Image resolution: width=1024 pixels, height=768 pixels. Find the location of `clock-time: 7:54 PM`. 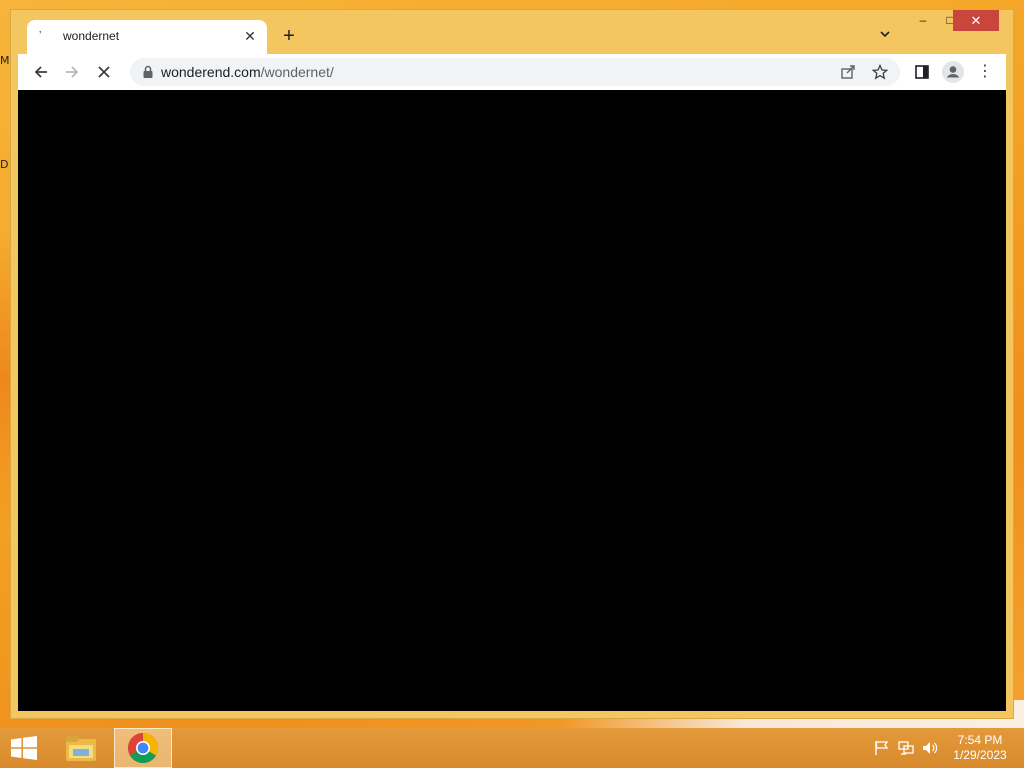

clock-time: 7:54 PM is located at coordinates (980, 740).